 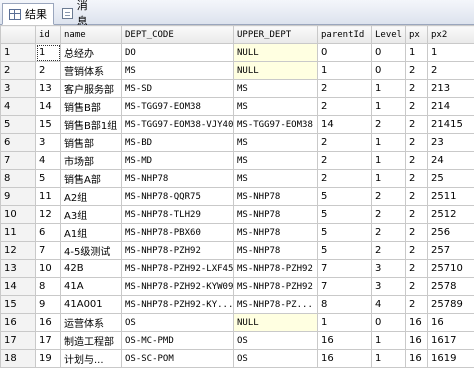 I want to click on table-row: 1 1 总经办 DO NULL 0 0 1 1, so click(x=237, y=52).